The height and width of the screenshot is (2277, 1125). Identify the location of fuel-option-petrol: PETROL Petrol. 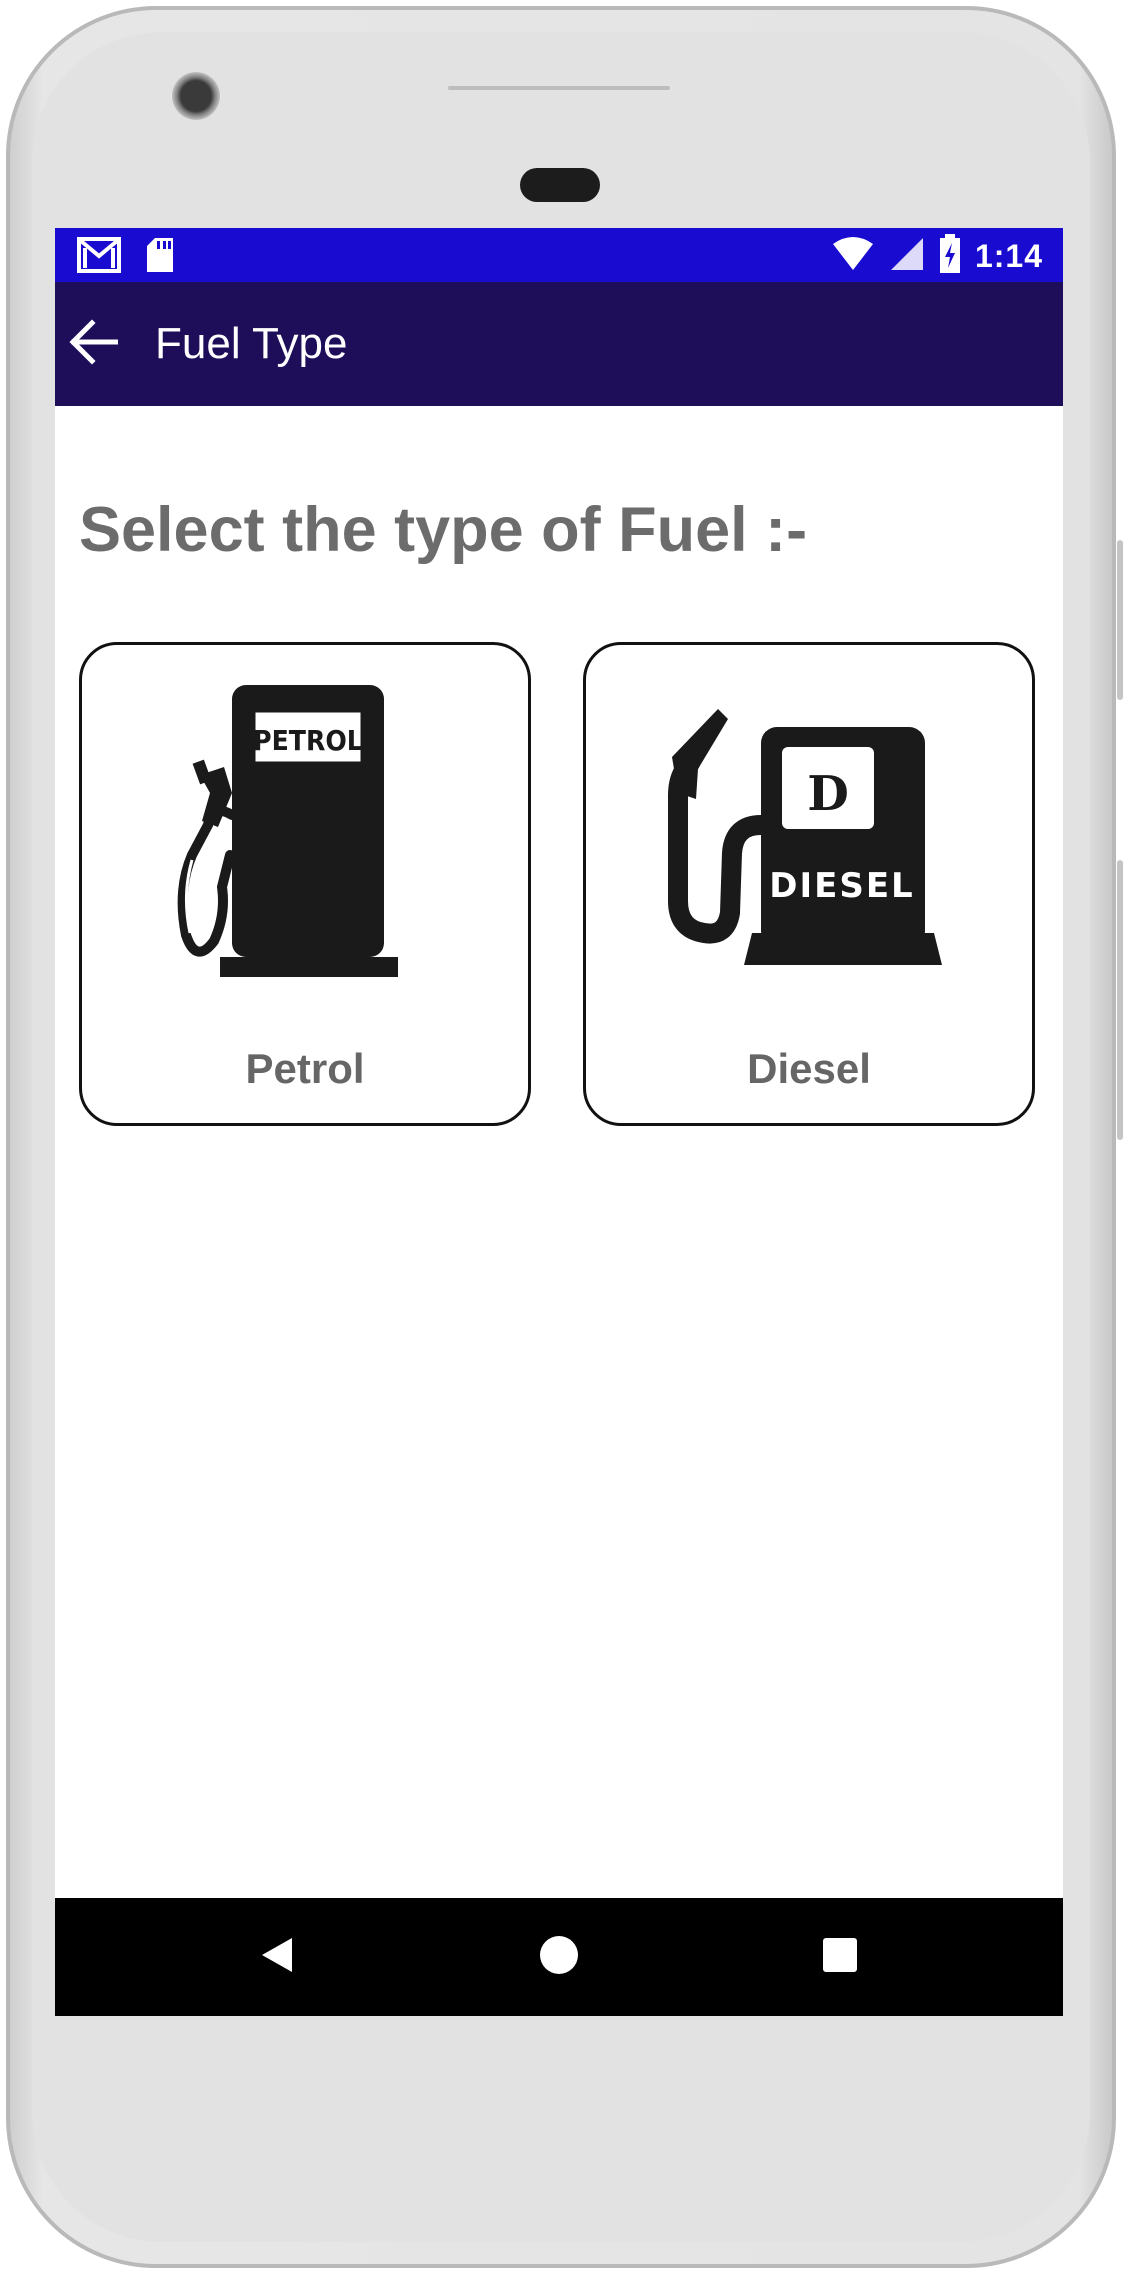
(305, 884).